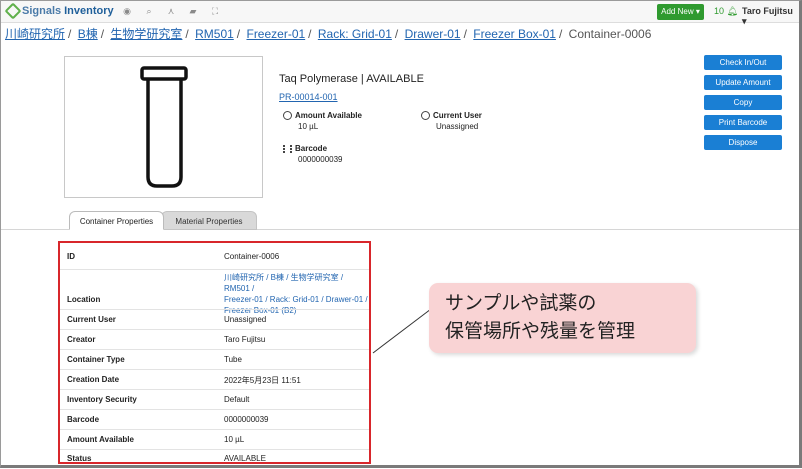 This screenshot has width=802, height=469. What do you see at coordinates (562, 318) in the screenshot?
I see `annotation-callout: サンプルや試薬の 保管場所や残量を管理` at bounding box center [562, 318].